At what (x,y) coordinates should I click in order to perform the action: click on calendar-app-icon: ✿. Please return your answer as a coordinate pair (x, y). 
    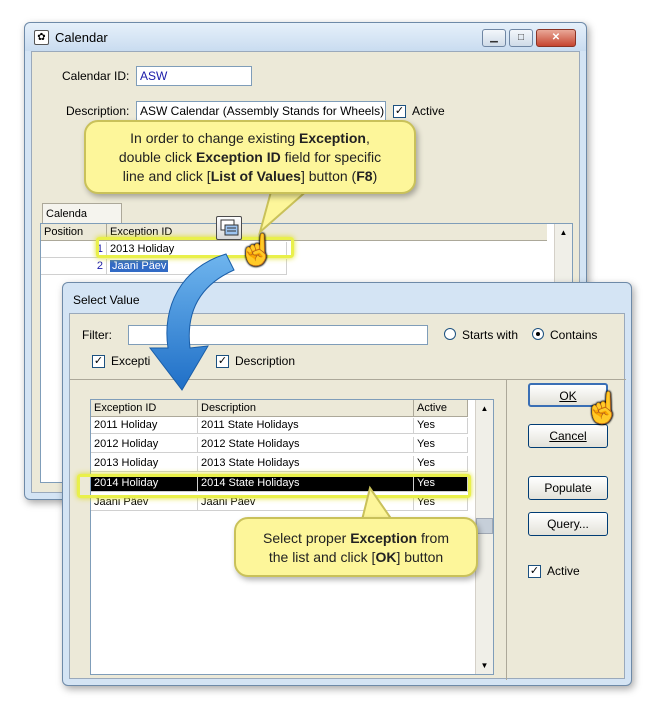
    Looking at the image, I should click on (41, 37).